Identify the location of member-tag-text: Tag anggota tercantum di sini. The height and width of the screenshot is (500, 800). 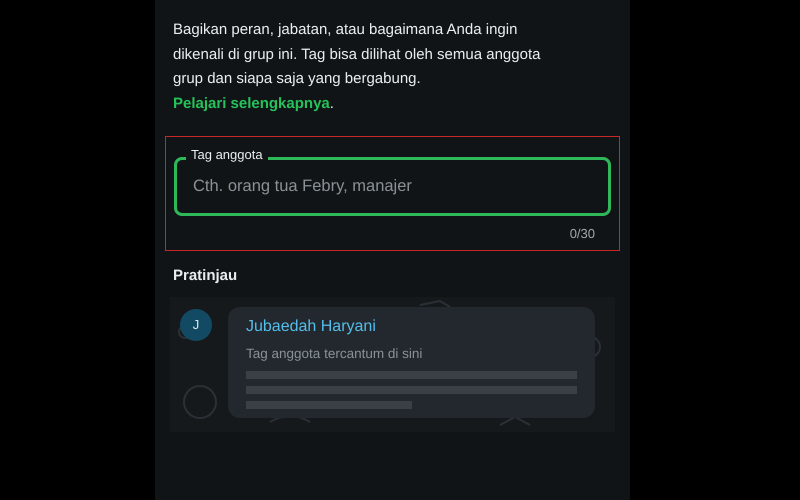
(335, 354).